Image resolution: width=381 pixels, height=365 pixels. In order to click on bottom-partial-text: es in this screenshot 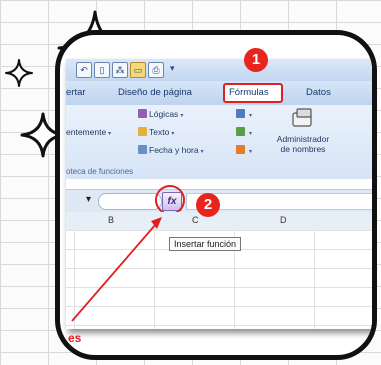, I will do `click(75, 338)`.